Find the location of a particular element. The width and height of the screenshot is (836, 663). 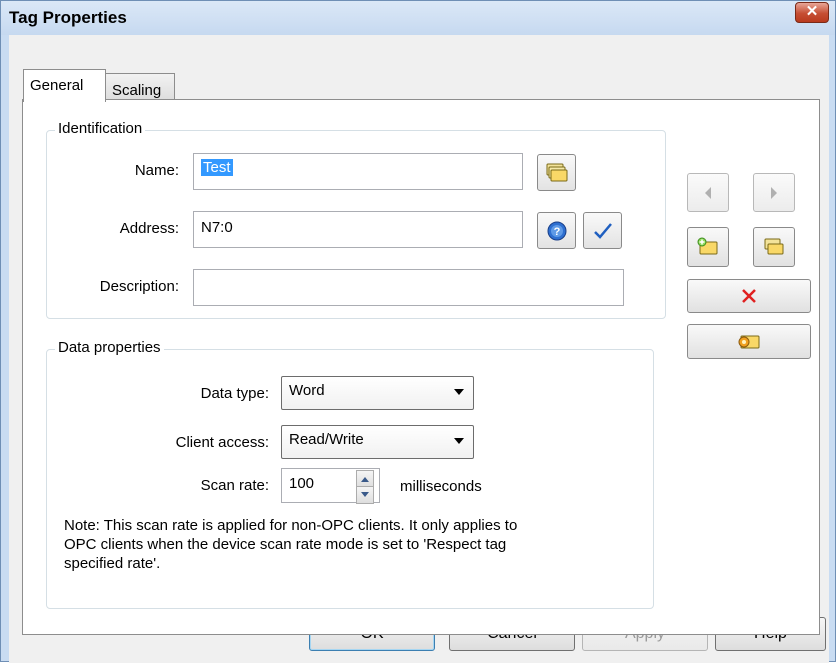

dialog-title: Tag Properties is located at coordinates (68, 17).